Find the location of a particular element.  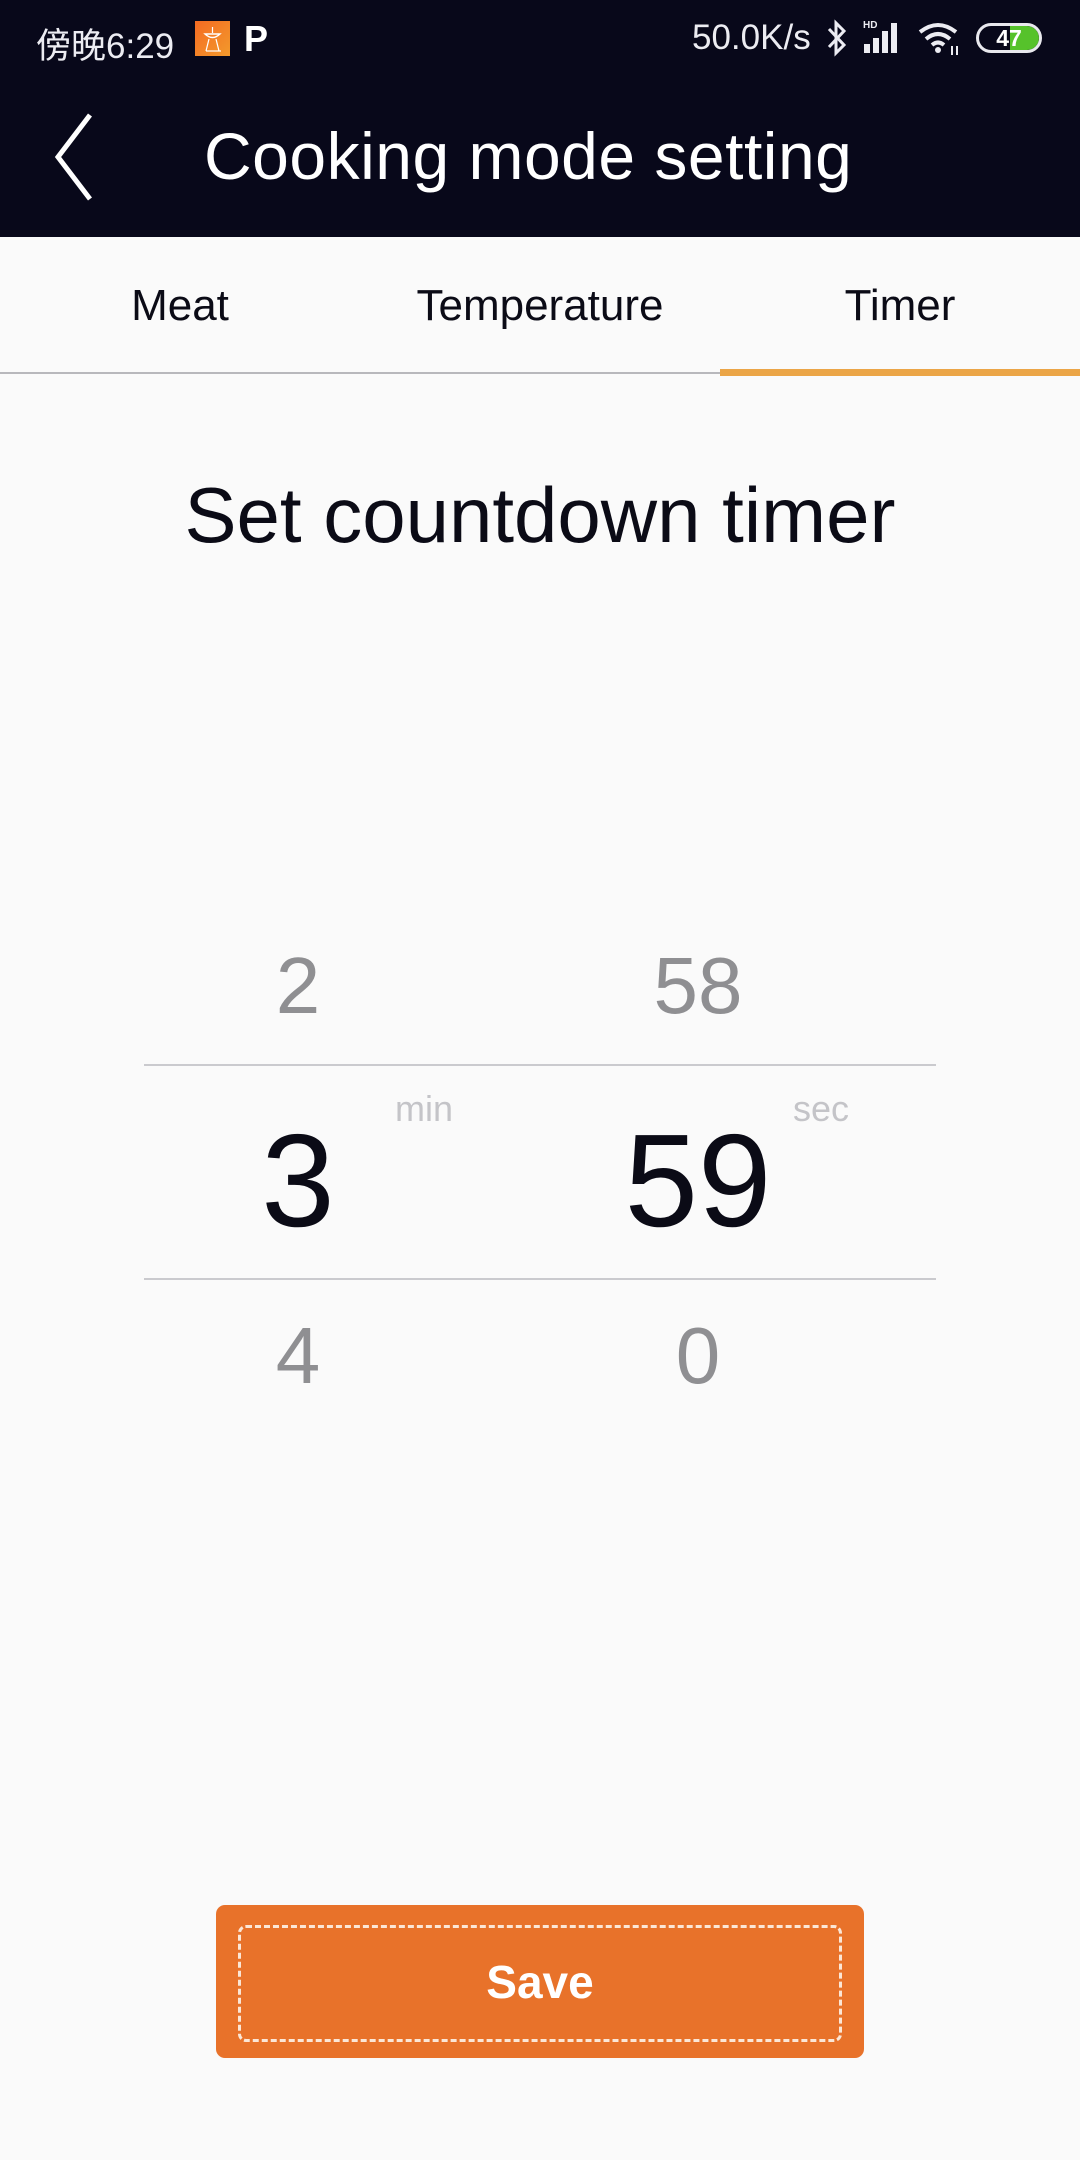

tab-timer: Timer is located at coordinates (900, 306).